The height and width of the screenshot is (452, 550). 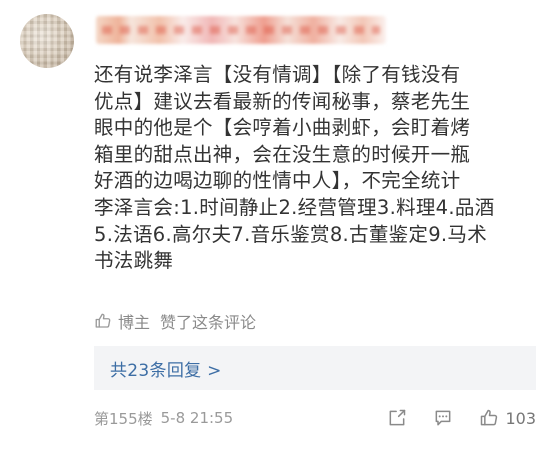 What do you see at coordinates (397, 418) in the screenshot?
I see `edit-icon` at bounding box center [397, 418].